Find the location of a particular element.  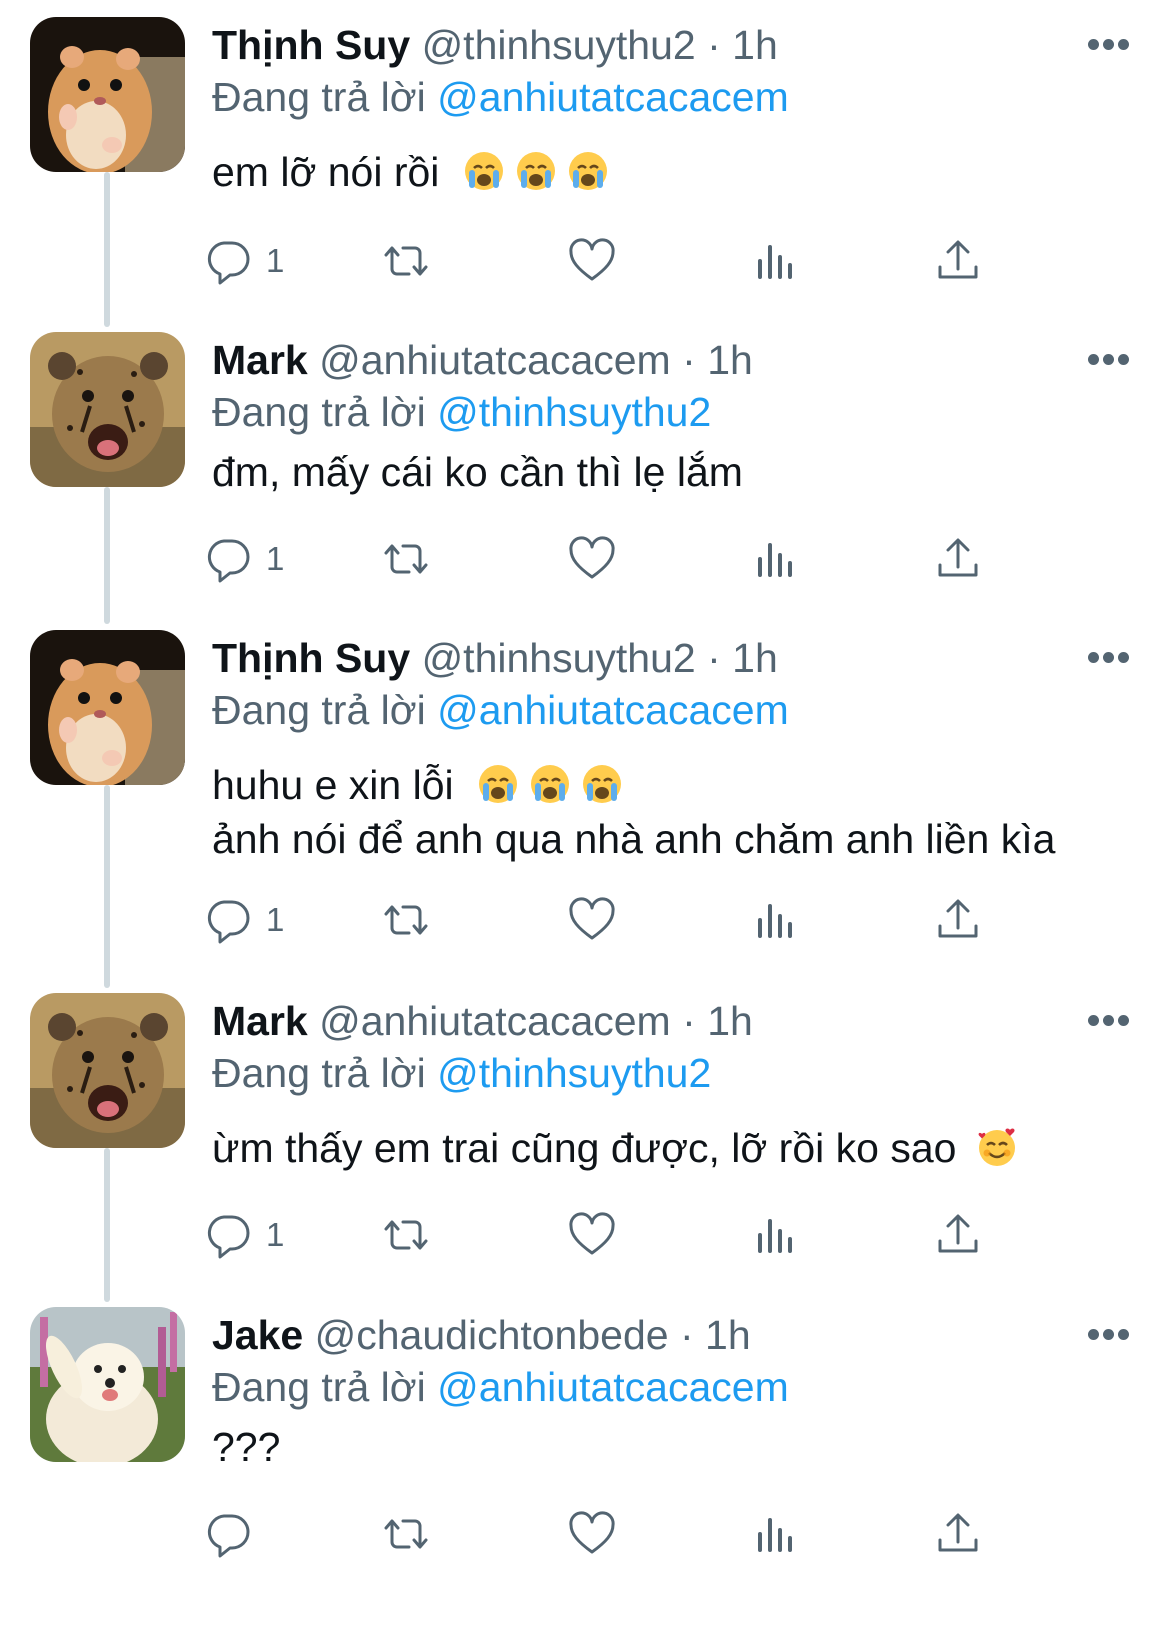

tweet-header: Mark @anhiutatcacacem · 1h is located at coordinates (482, 1021).